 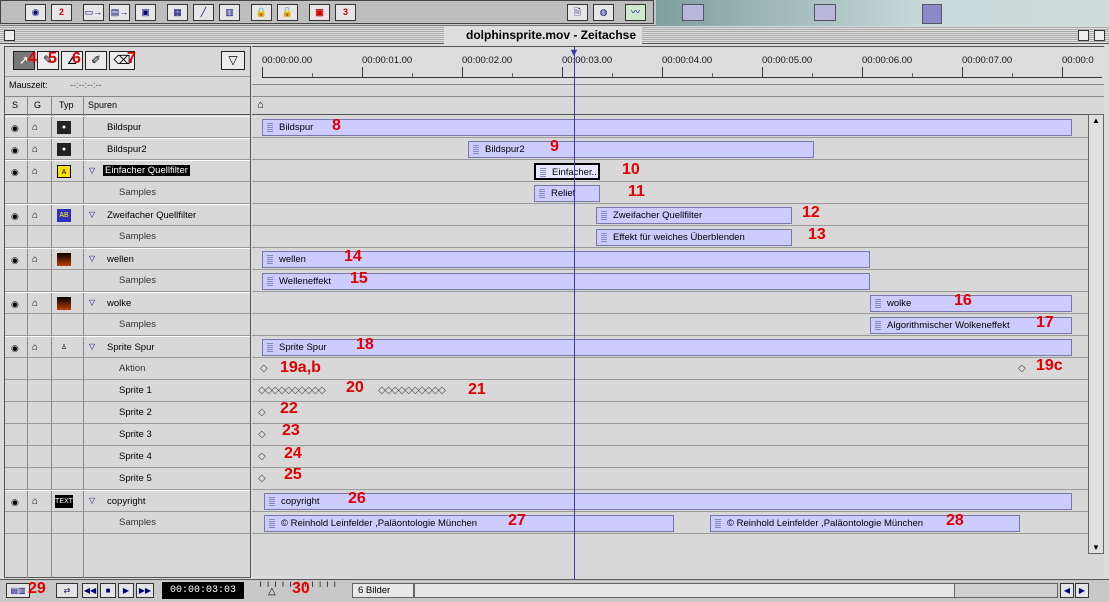 What do you see at coordinates (685, 590) in the screenshot?
I see `horizontal-scroll-thumb` at bounding box center [685, 590].